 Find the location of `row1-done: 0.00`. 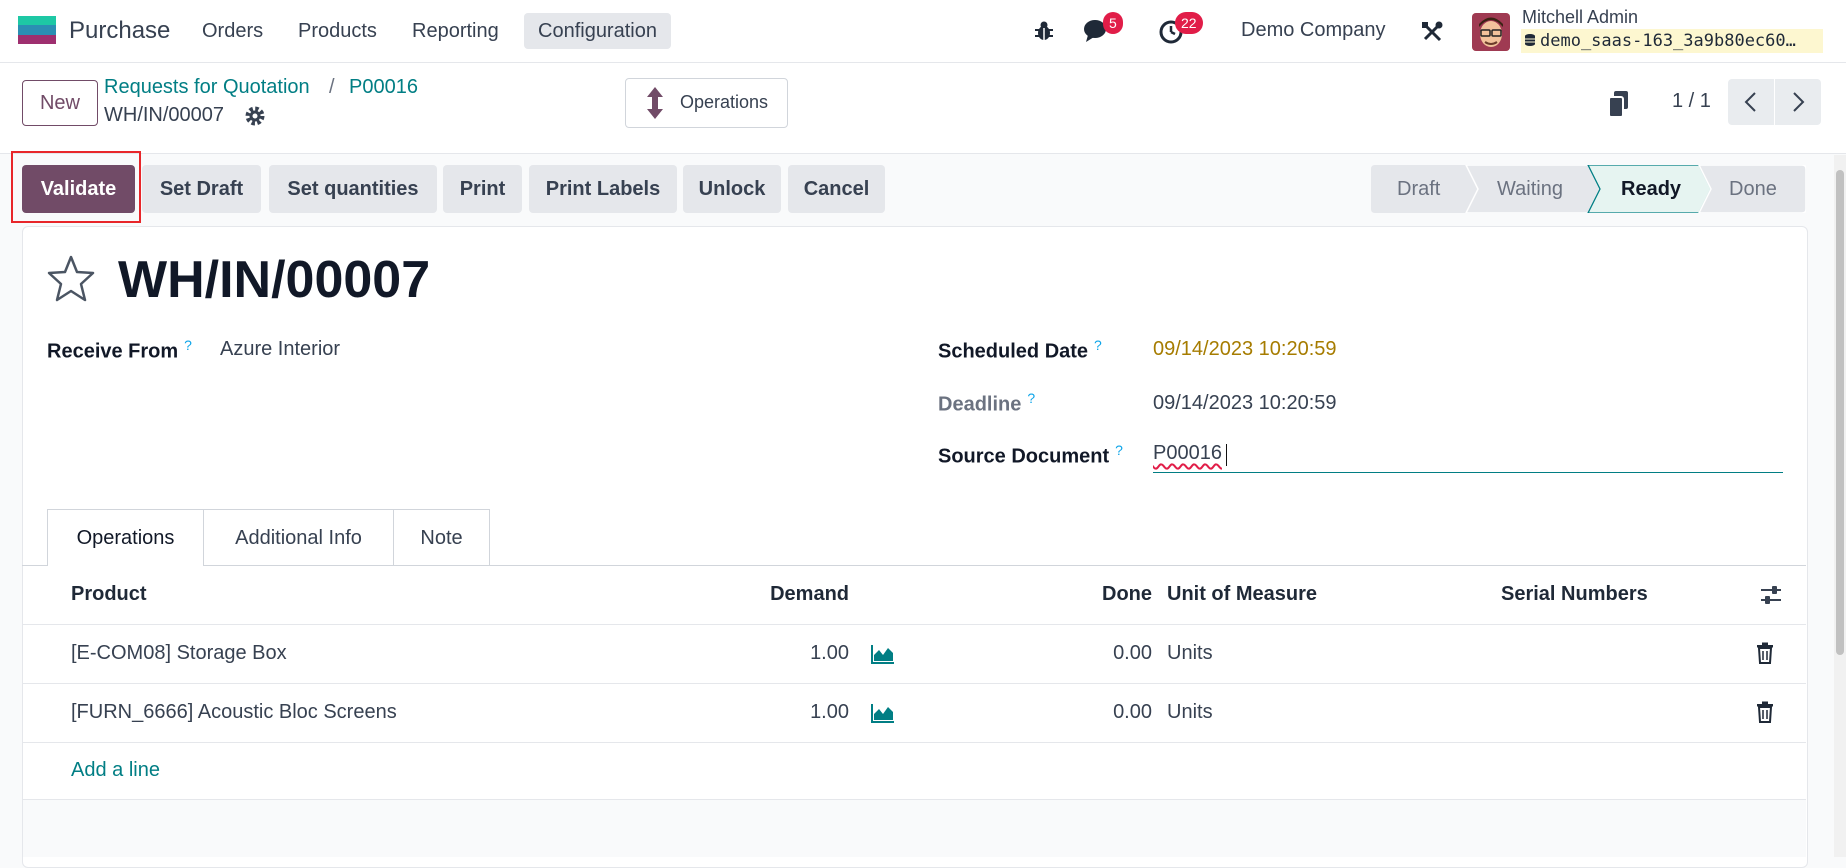

row1-done: 0.00 is located at coordinates (1132, 653).